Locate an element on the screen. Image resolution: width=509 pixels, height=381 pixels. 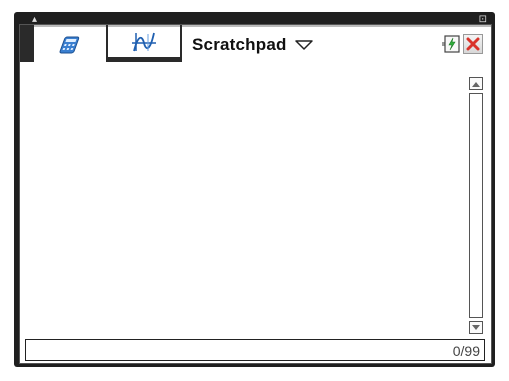
history-counter: 0/99 is located at coordinates (466, 351).